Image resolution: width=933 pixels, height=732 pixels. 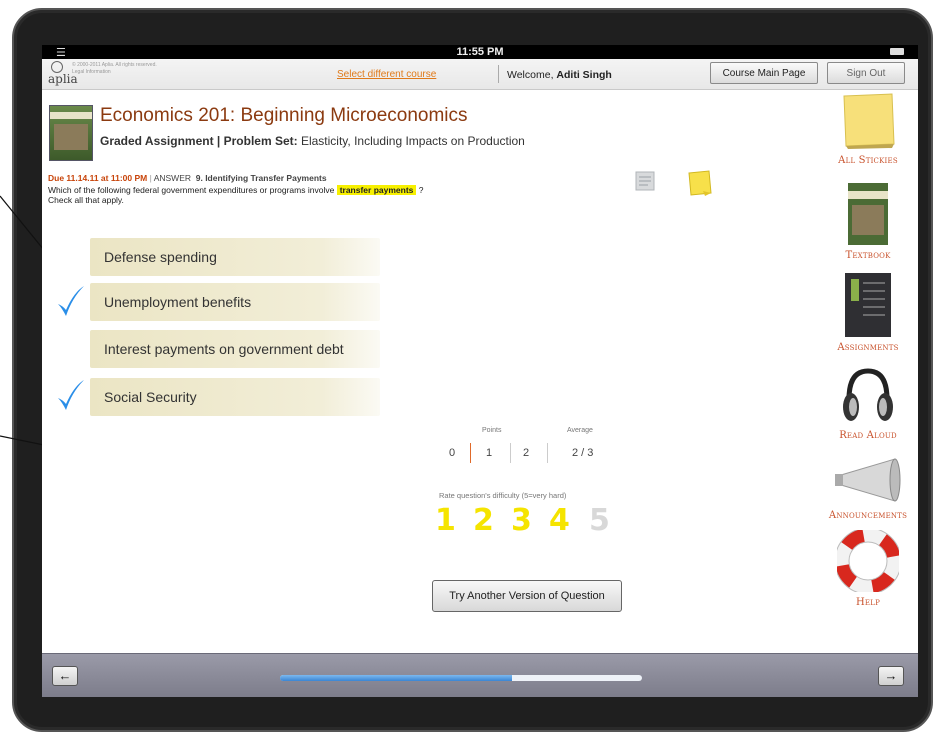 I want to click on sidebar-label: All Stickies, so click(x=868, y=160).